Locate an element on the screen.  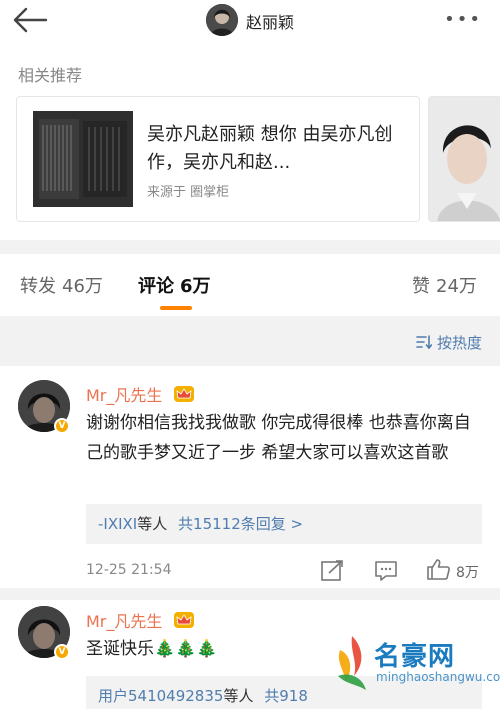
active-tab-indicator is located at coordinates (176, 308).